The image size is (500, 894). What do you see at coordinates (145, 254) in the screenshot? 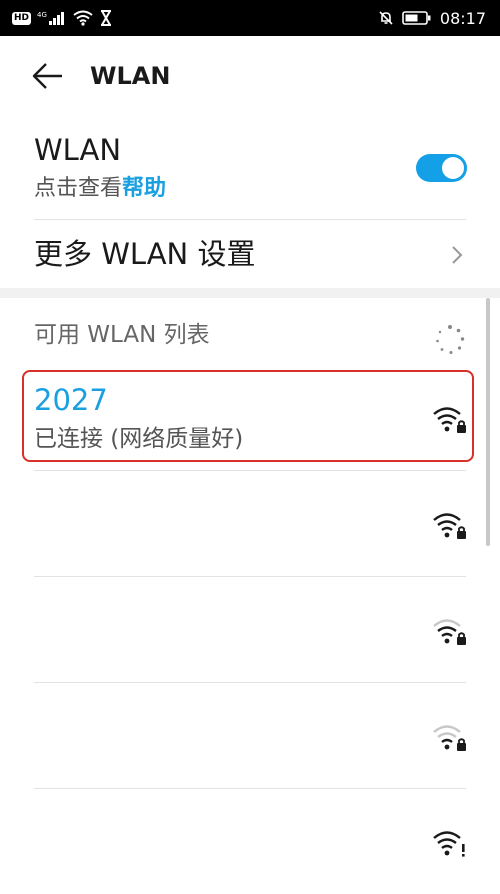
I see `more-wlan-settings-label: 更多 WLAN 设置` at bounding box center [145, 254].